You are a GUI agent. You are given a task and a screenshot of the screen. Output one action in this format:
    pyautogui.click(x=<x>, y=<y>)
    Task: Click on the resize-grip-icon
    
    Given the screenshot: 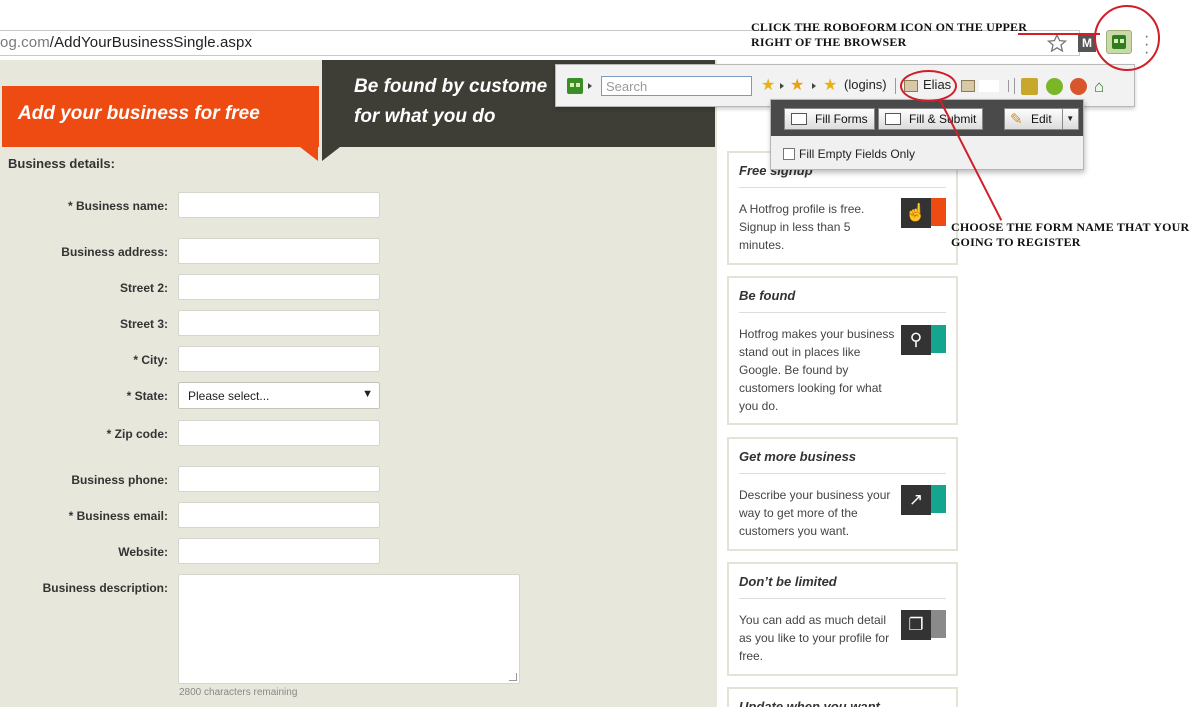 What is the action you would take?
    pyautogui.click(x=513, y=677)
    